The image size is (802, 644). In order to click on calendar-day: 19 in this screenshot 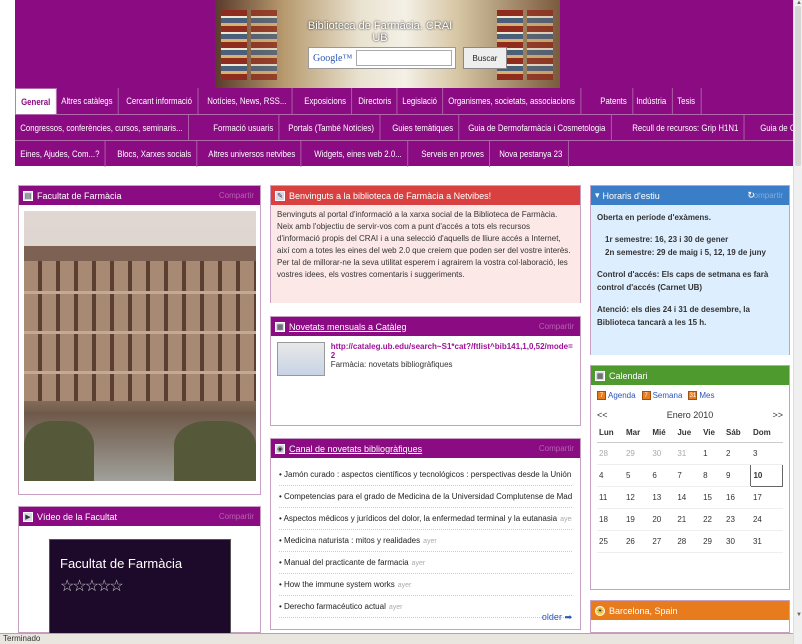, I will do `click(637, 519)`.